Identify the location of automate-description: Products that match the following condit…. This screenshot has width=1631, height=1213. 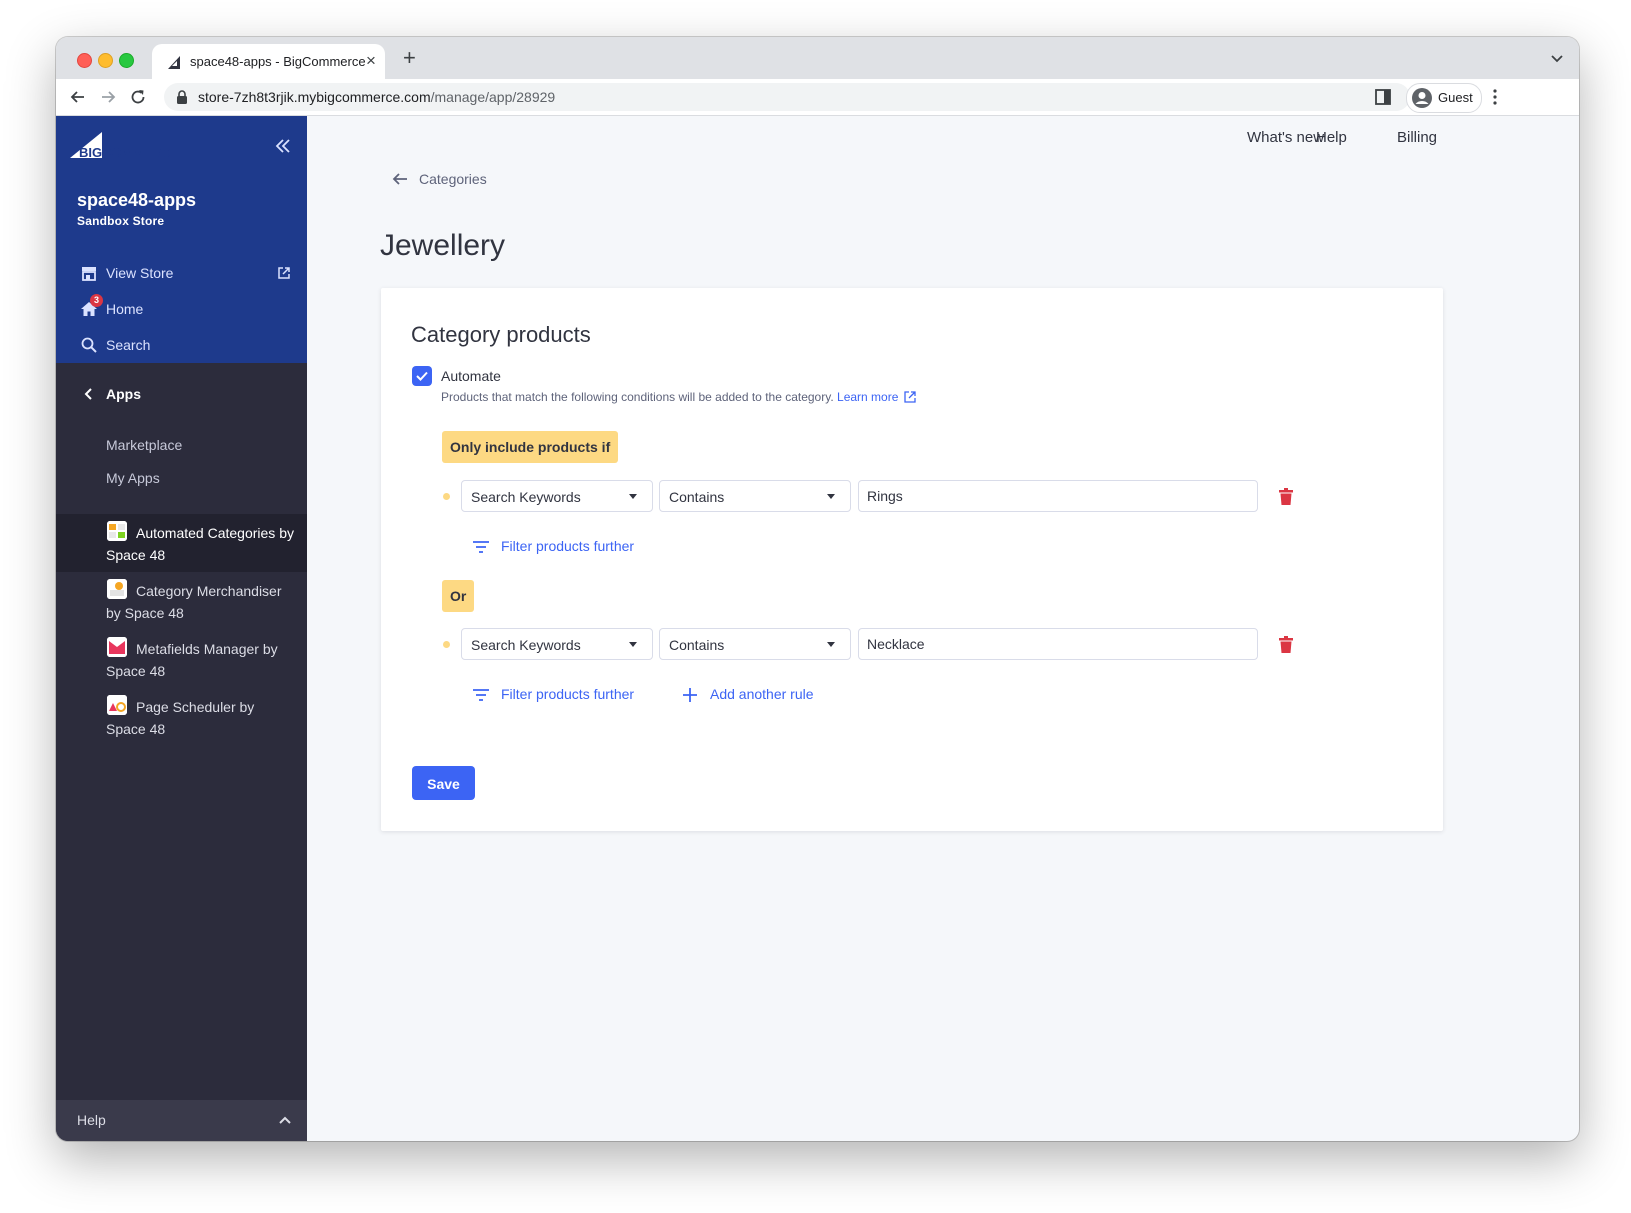
(679, 397).